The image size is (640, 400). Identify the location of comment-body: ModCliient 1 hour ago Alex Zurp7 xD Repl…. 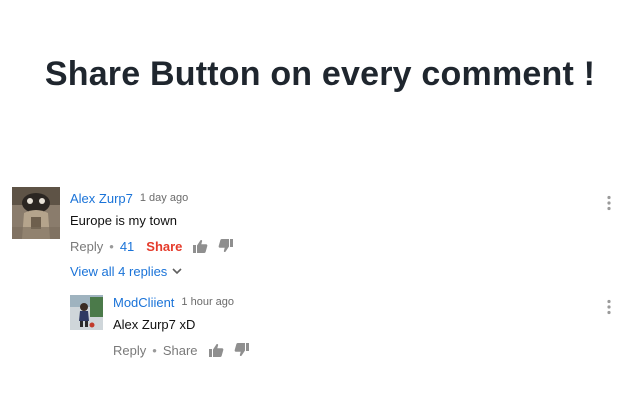
(181, 326).